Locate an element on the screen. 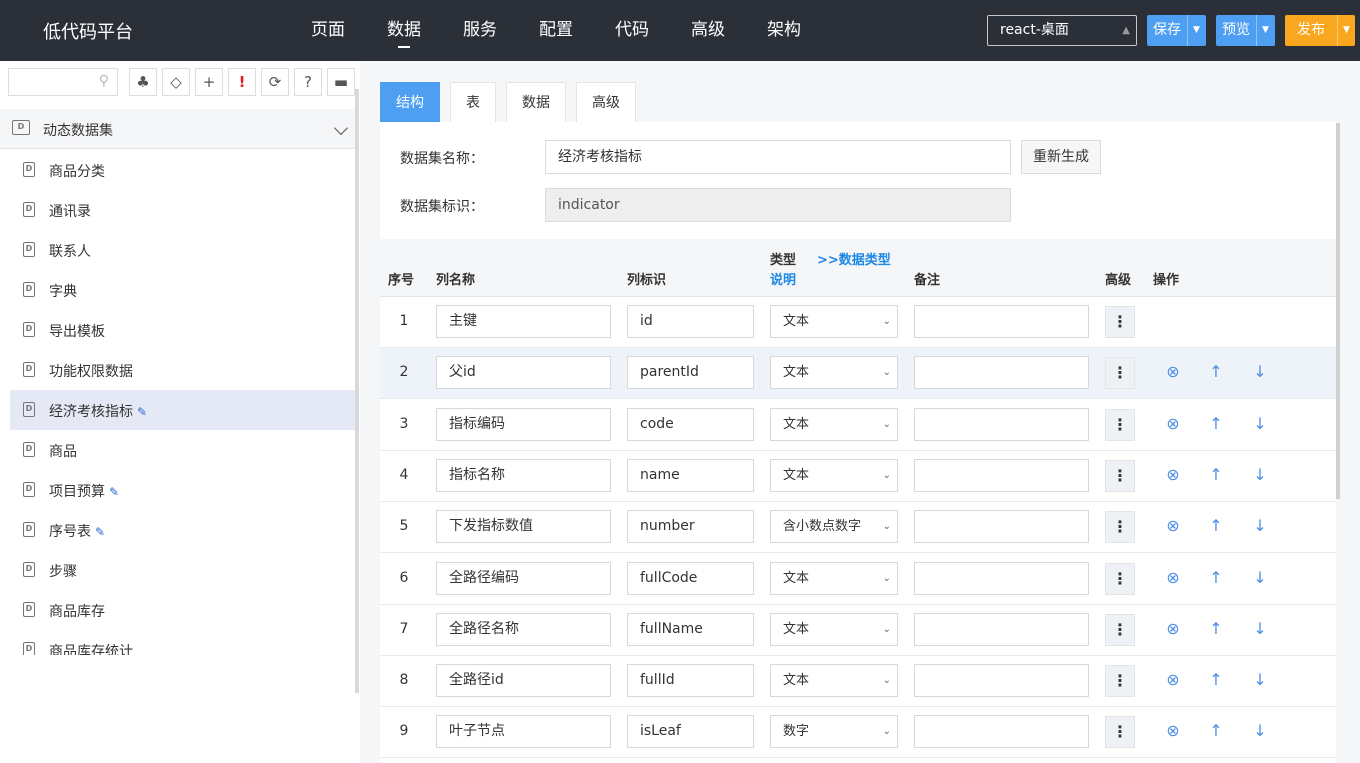 Image resolution: width=1360 pixels, height=763 pixels. nav-item: 架构 is located at coordinates (784, 30).